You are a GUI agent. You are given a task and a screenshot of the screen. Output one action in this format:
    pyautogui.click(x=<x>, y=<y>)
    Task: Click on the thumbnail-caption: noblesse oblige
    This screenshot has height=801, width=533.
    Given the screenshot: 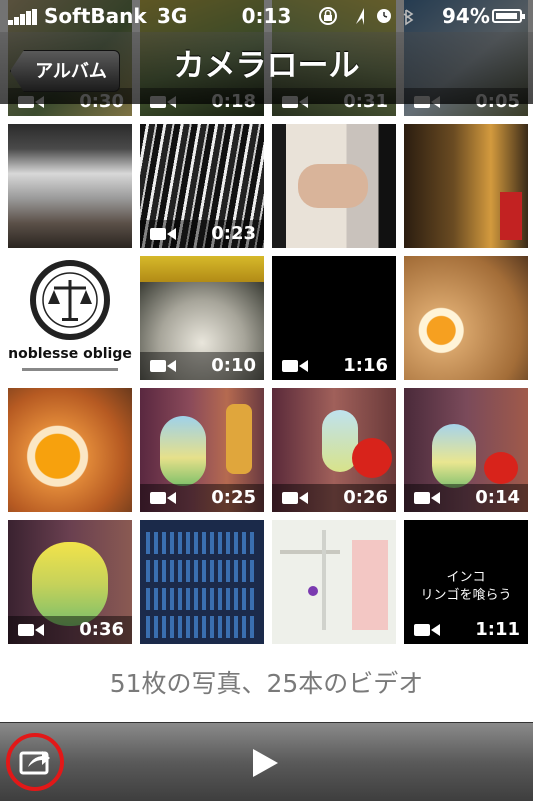 What is the action you would take?
    pyautogui.click(x=70, y=354)
    